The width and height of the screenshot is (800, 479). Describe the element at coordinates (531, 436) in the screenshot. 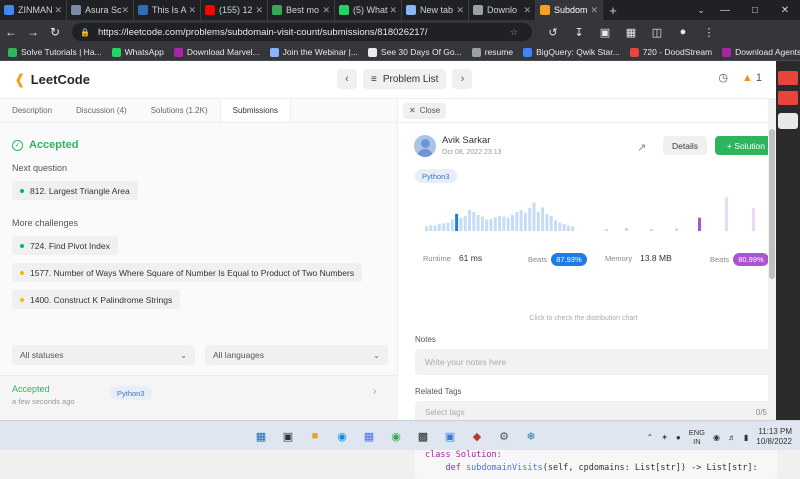

I see `snowflake-icon: ❄` at that location.